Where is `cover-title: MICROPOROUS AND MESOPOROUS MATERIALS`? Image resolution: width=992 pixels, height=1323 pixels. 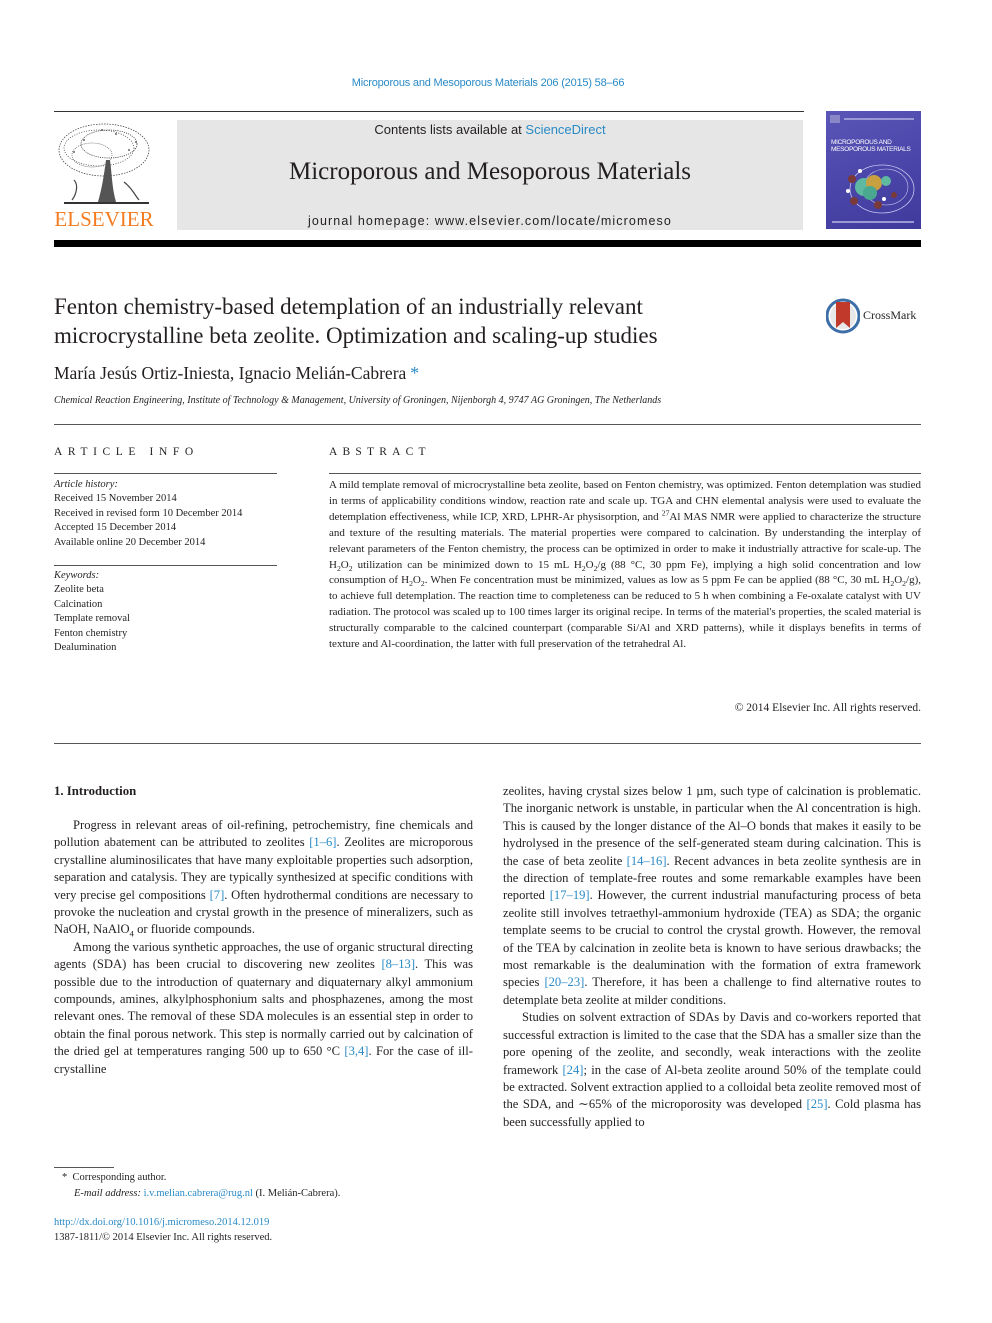
cover-title: MICROPOROUS AND MESOPOROUS MATERIALS is located at coordinates (871, 146).